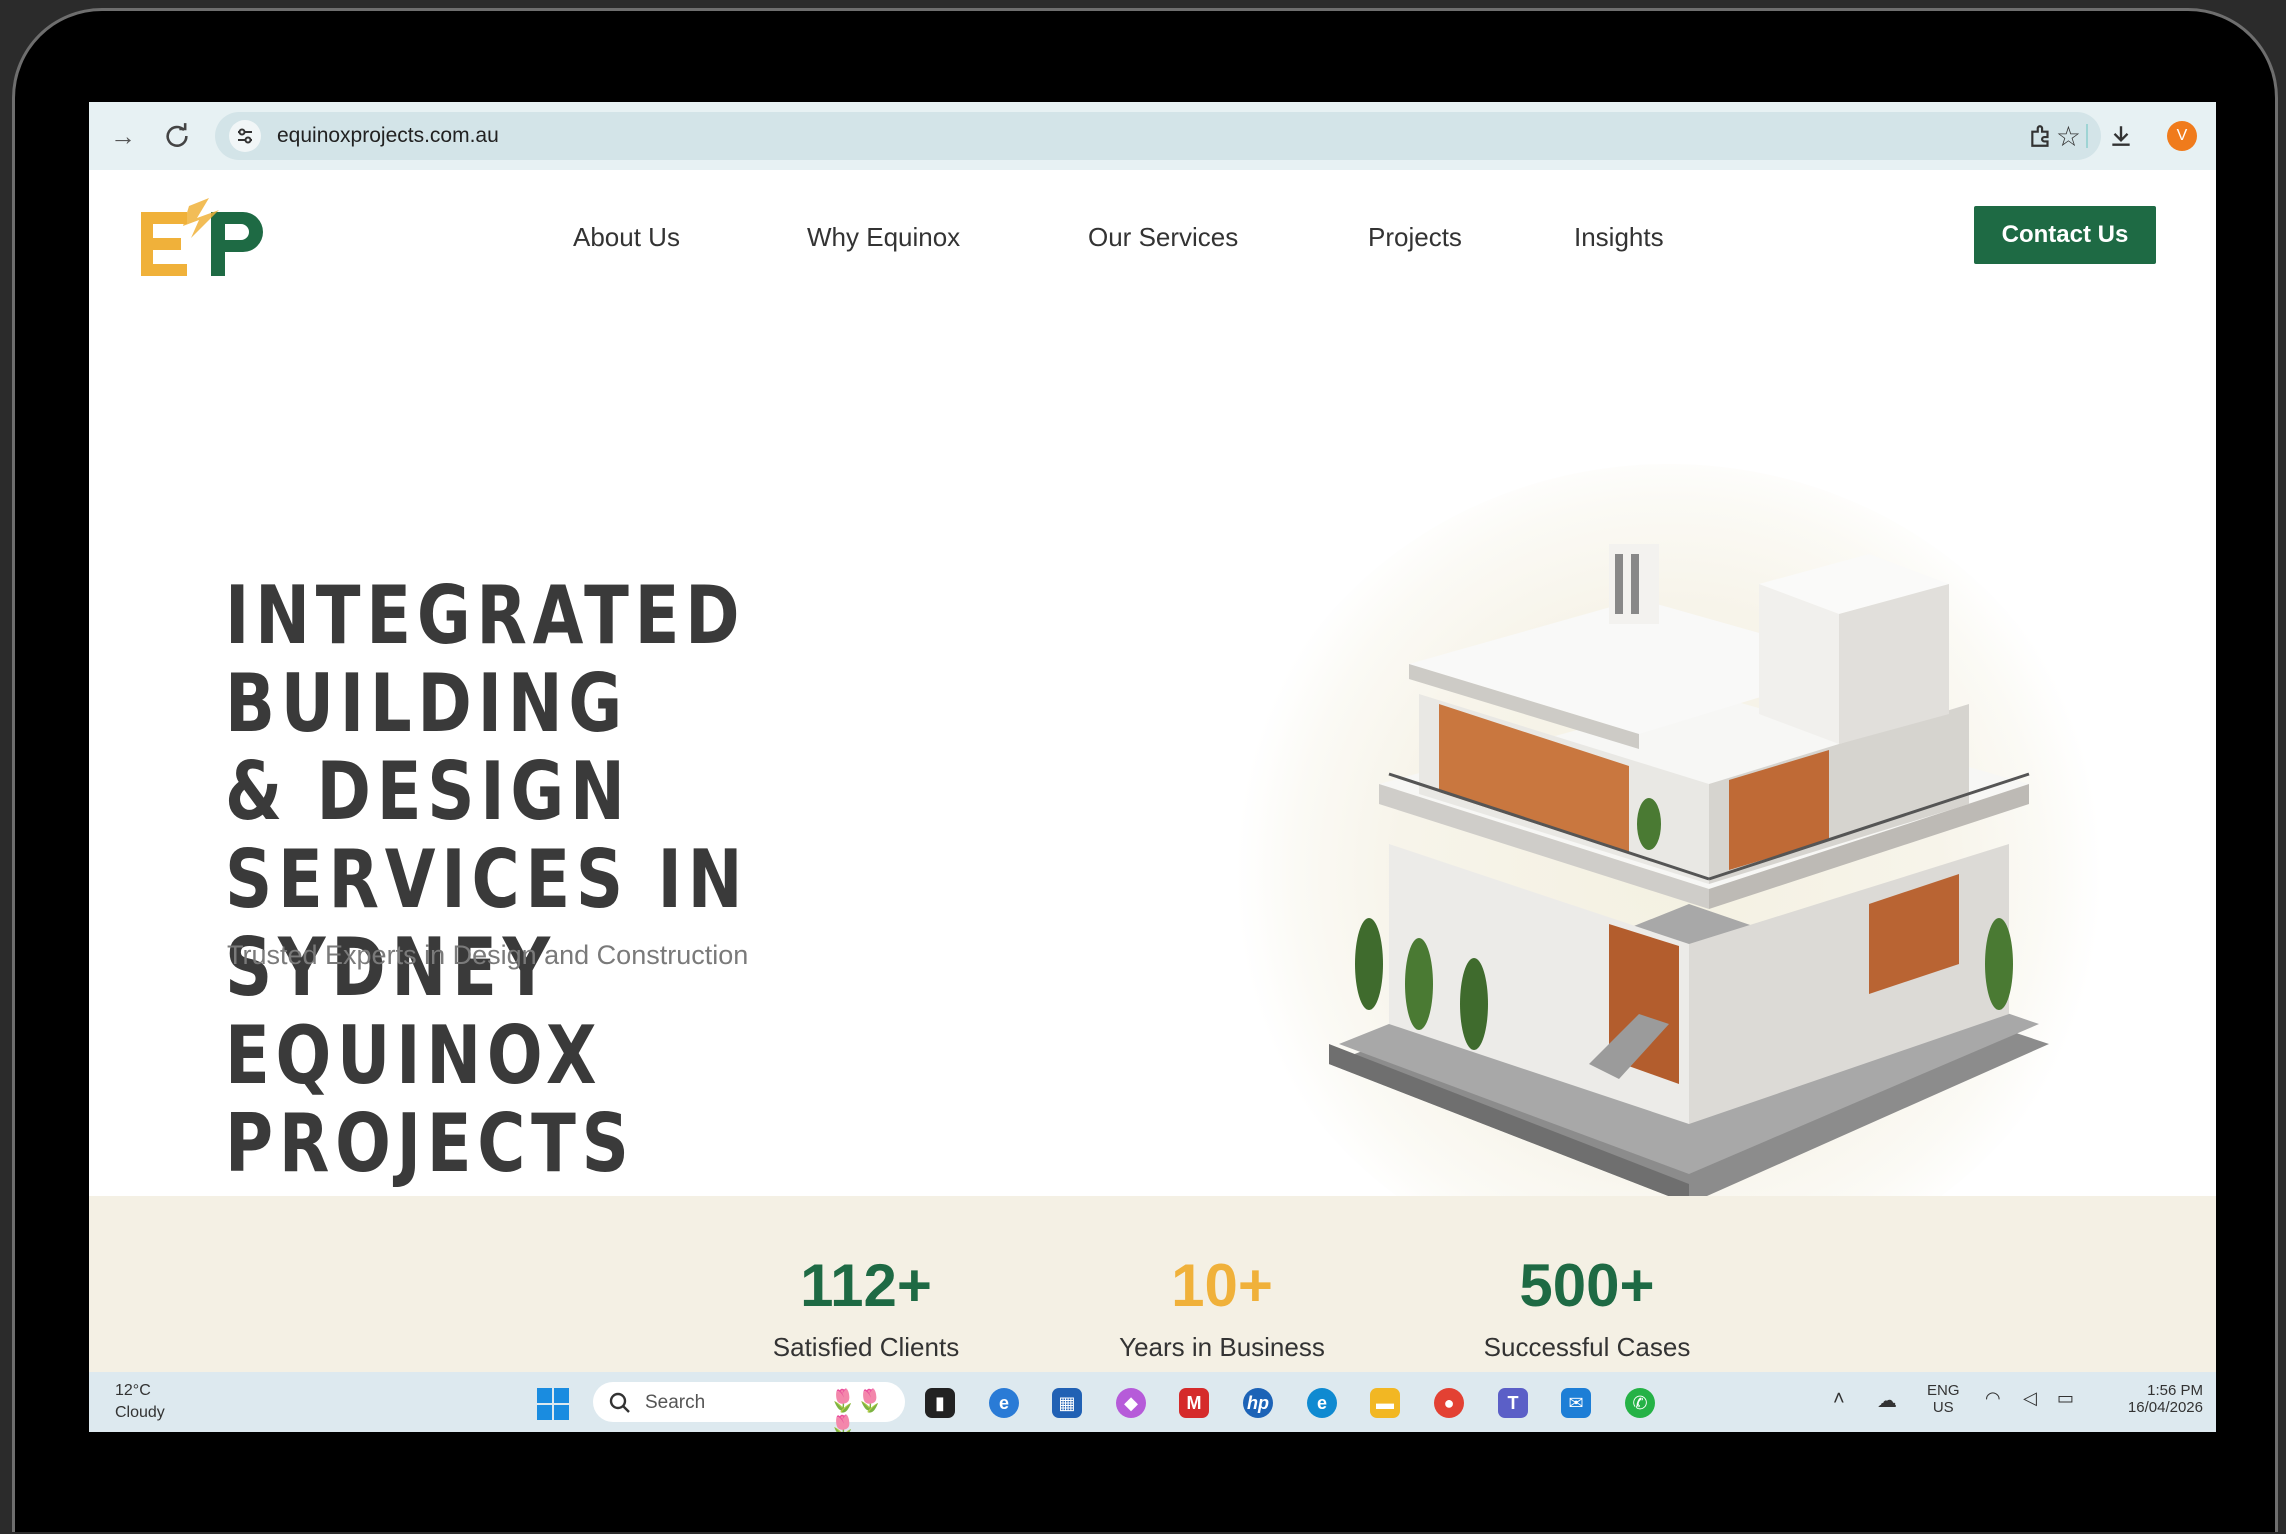  Describe the element at coordinates (1415, 237) in the screenshot. I see `nav-projects: Projects` at that location.